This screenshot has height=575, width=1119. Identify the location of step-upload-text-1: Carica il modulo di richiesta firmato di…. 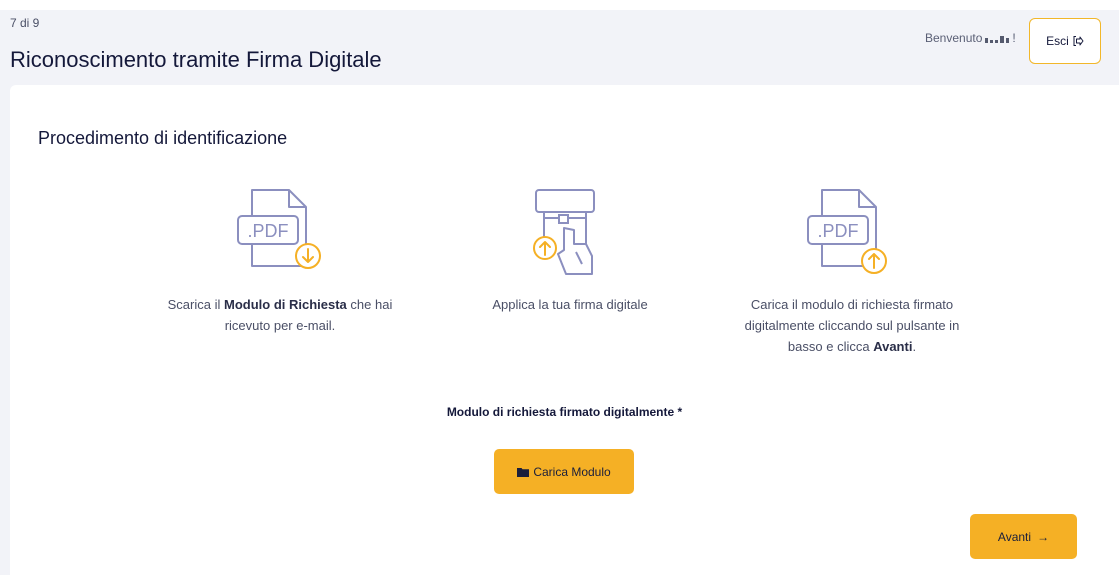
(852, 325).